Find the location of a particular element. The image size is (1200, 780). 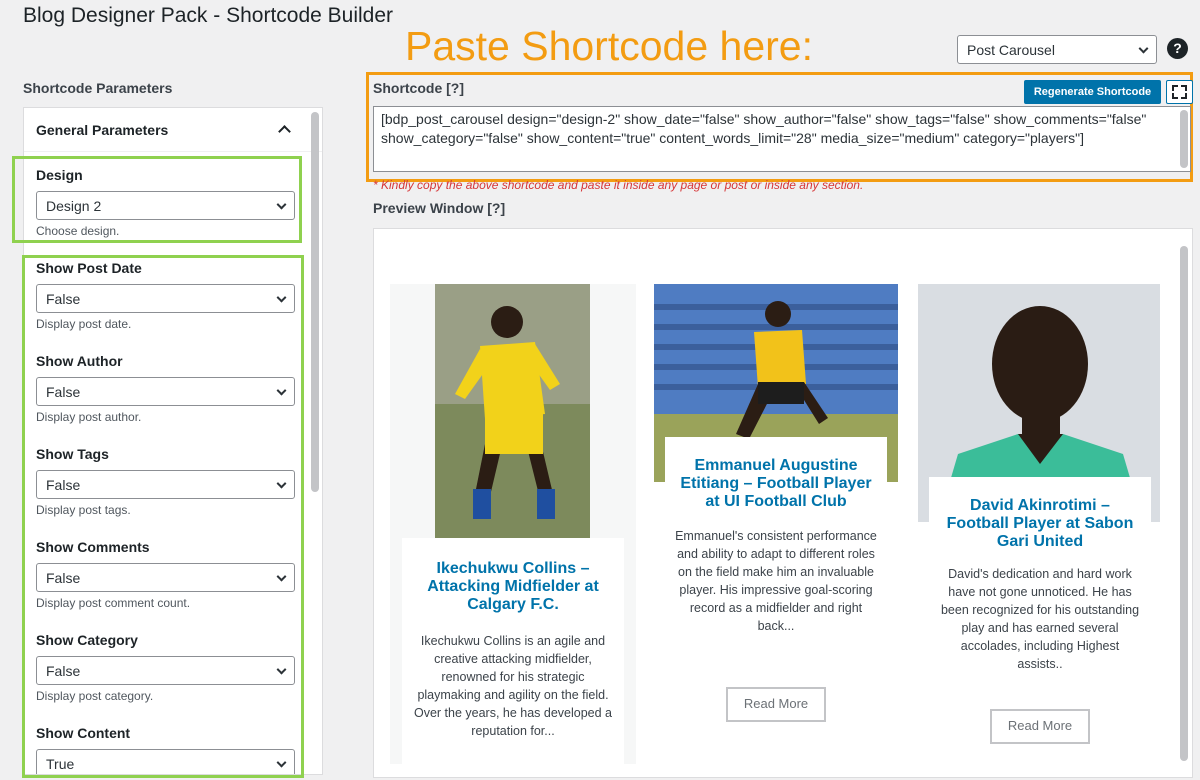

paste-shortcode-annotation: Paste Shortcode here: is located at coordinates (609, 46).